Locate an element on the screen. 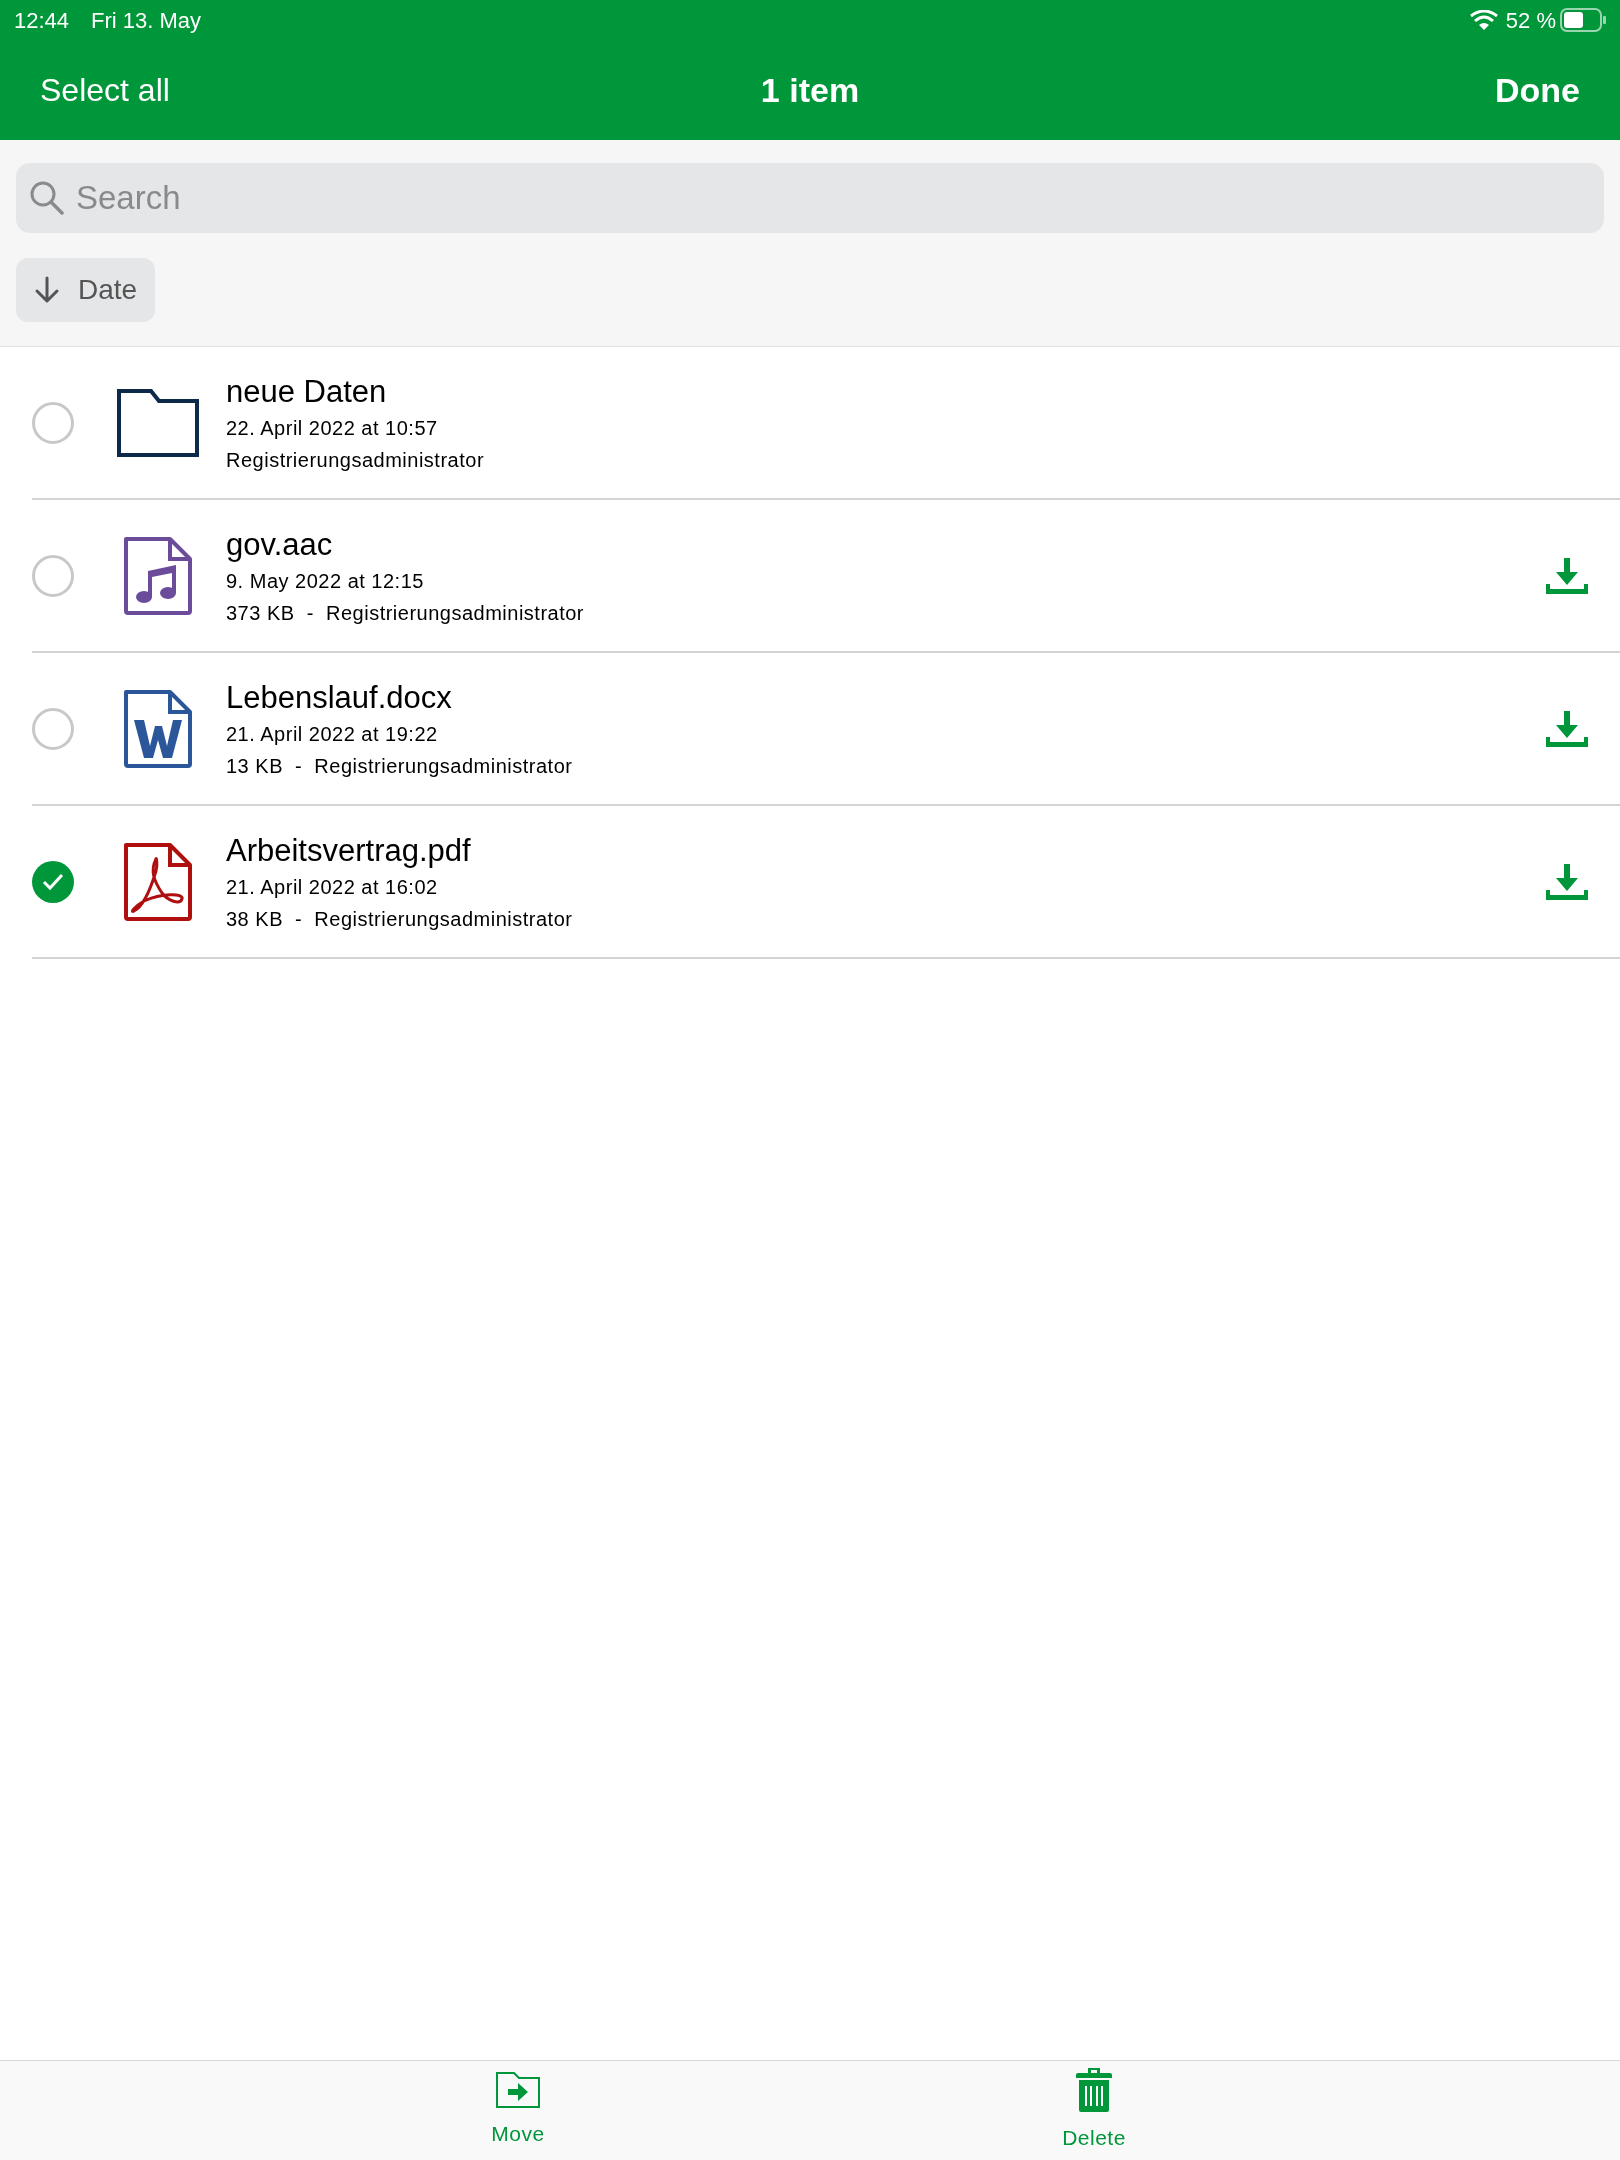  file-date: 22. April 2022 at 10:57 is located at coordinates (332, 428).